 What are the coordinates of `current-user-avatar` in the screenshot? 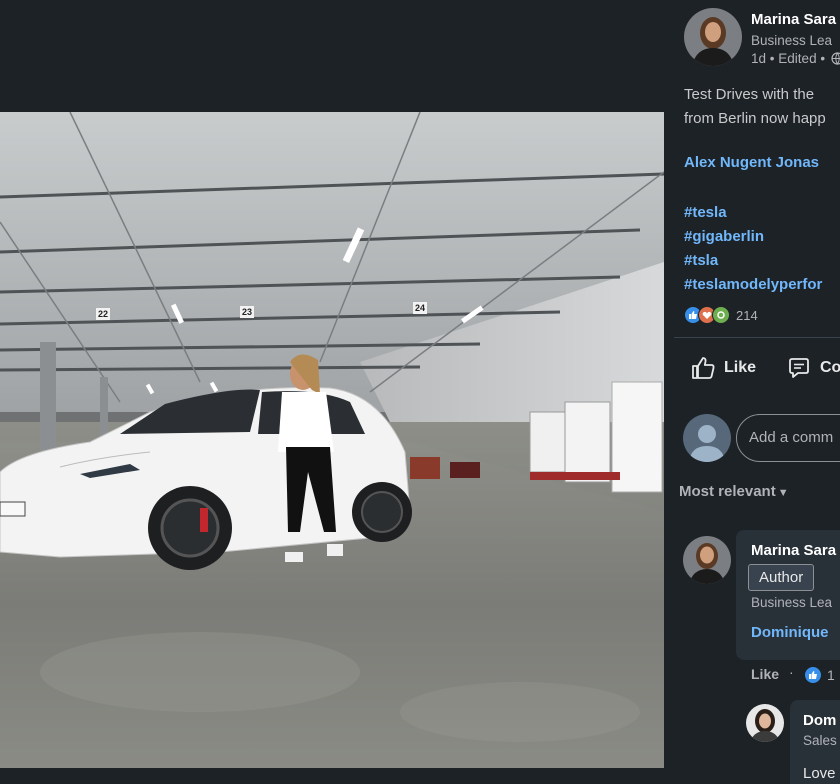 It's located at (707, 438).